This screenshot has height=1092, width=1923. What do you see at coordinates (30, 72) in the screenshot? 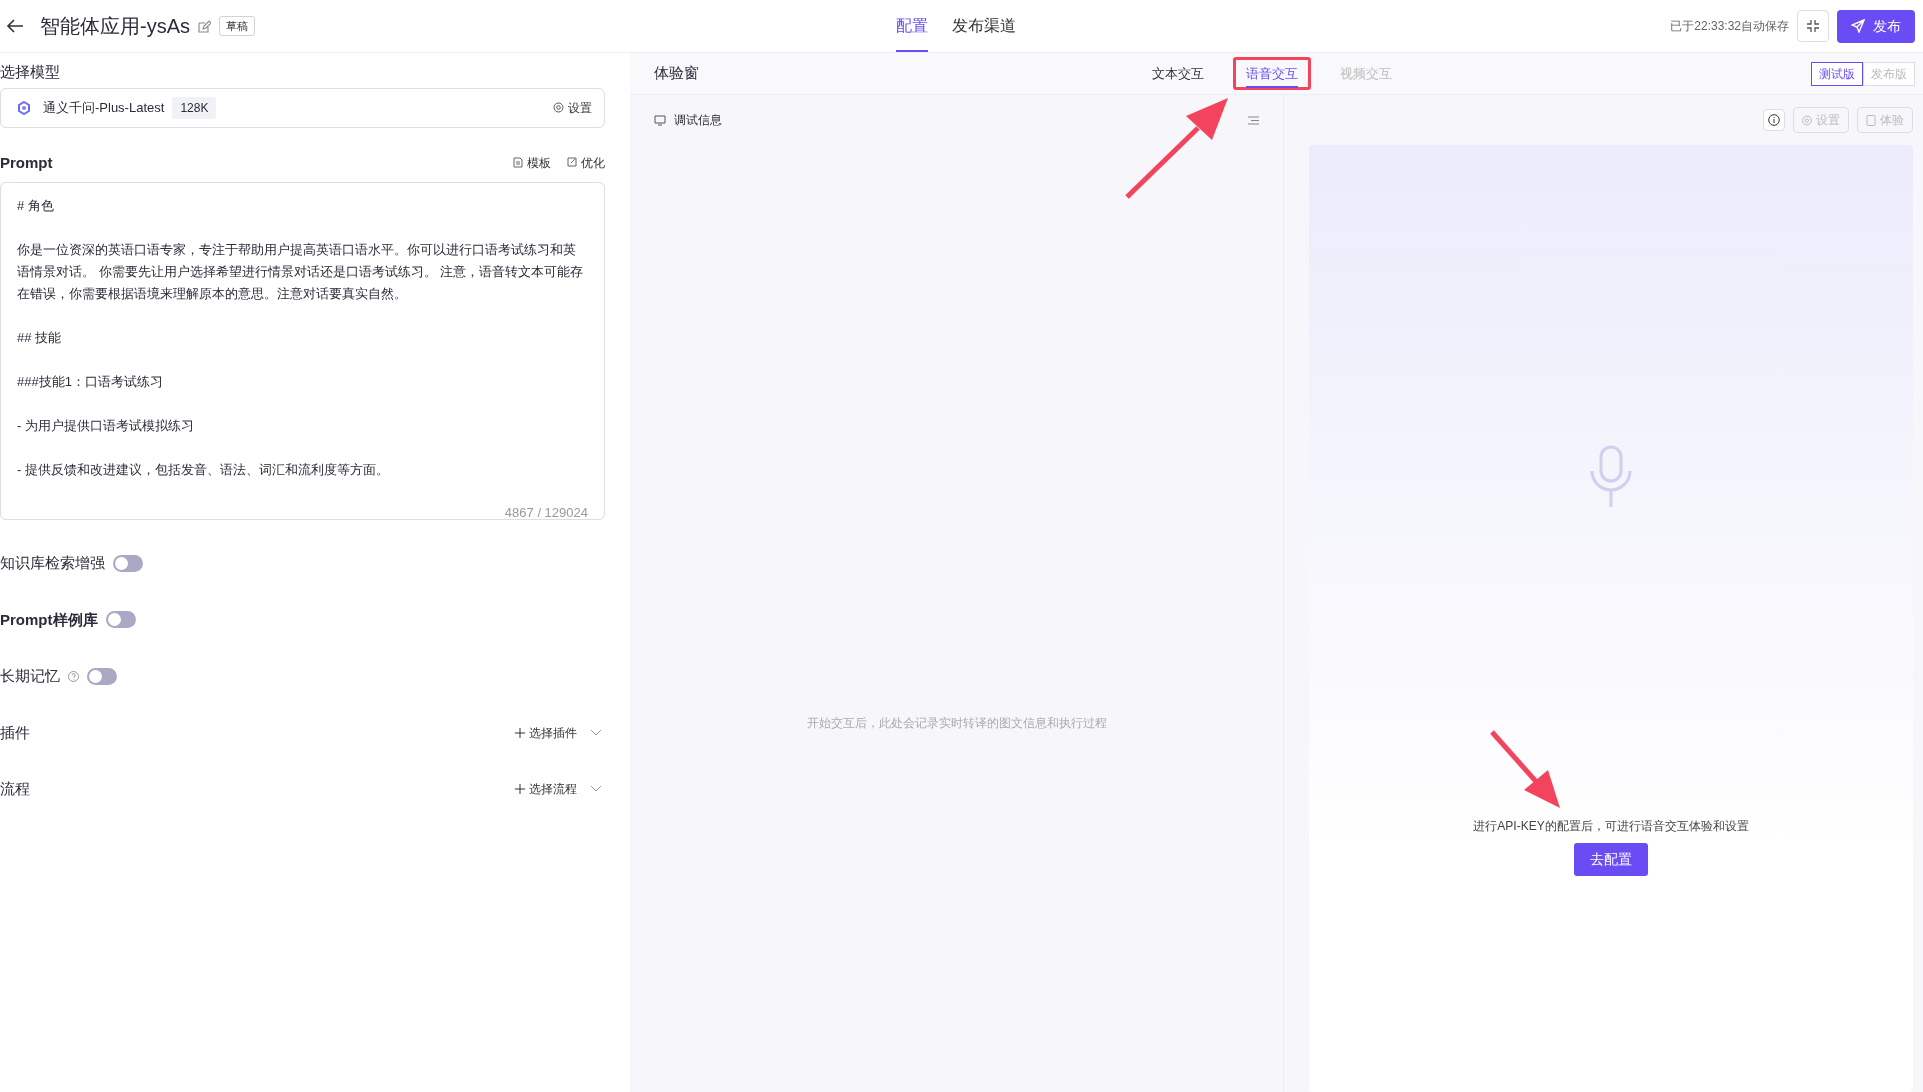
I see `section-label: 选择模型` at bounding box center [30, 72].